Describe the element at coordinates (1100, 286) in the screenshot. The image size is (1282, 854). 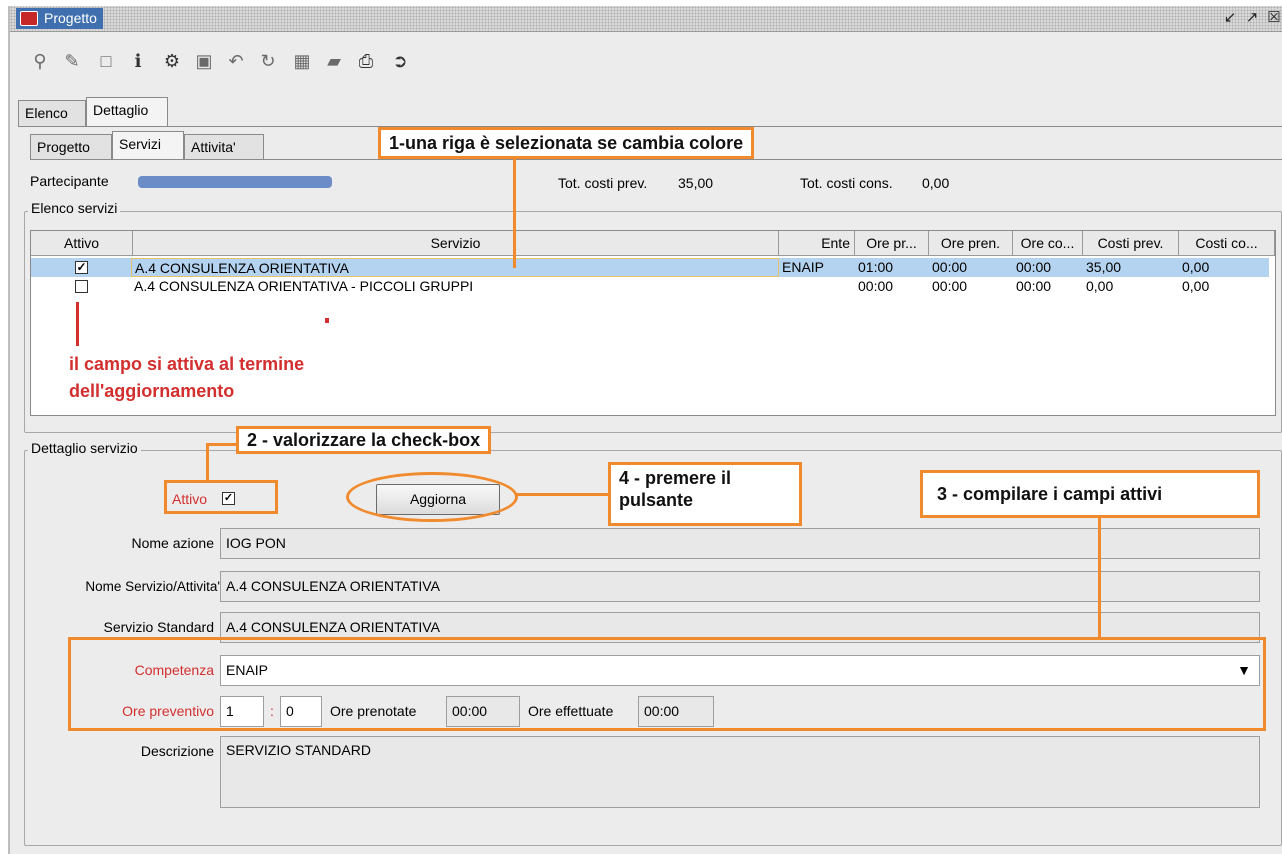
I see `row2-costi-prev: 0,00` at that location.